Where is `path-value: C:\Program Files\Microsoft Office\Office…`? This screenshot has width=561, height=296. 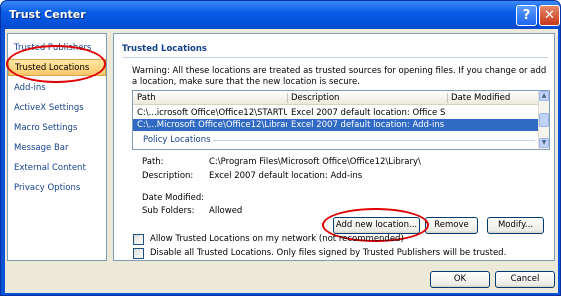
path-value: C:\Program Files\Microsoft Office\Office… is located at coordinates (315, 162).